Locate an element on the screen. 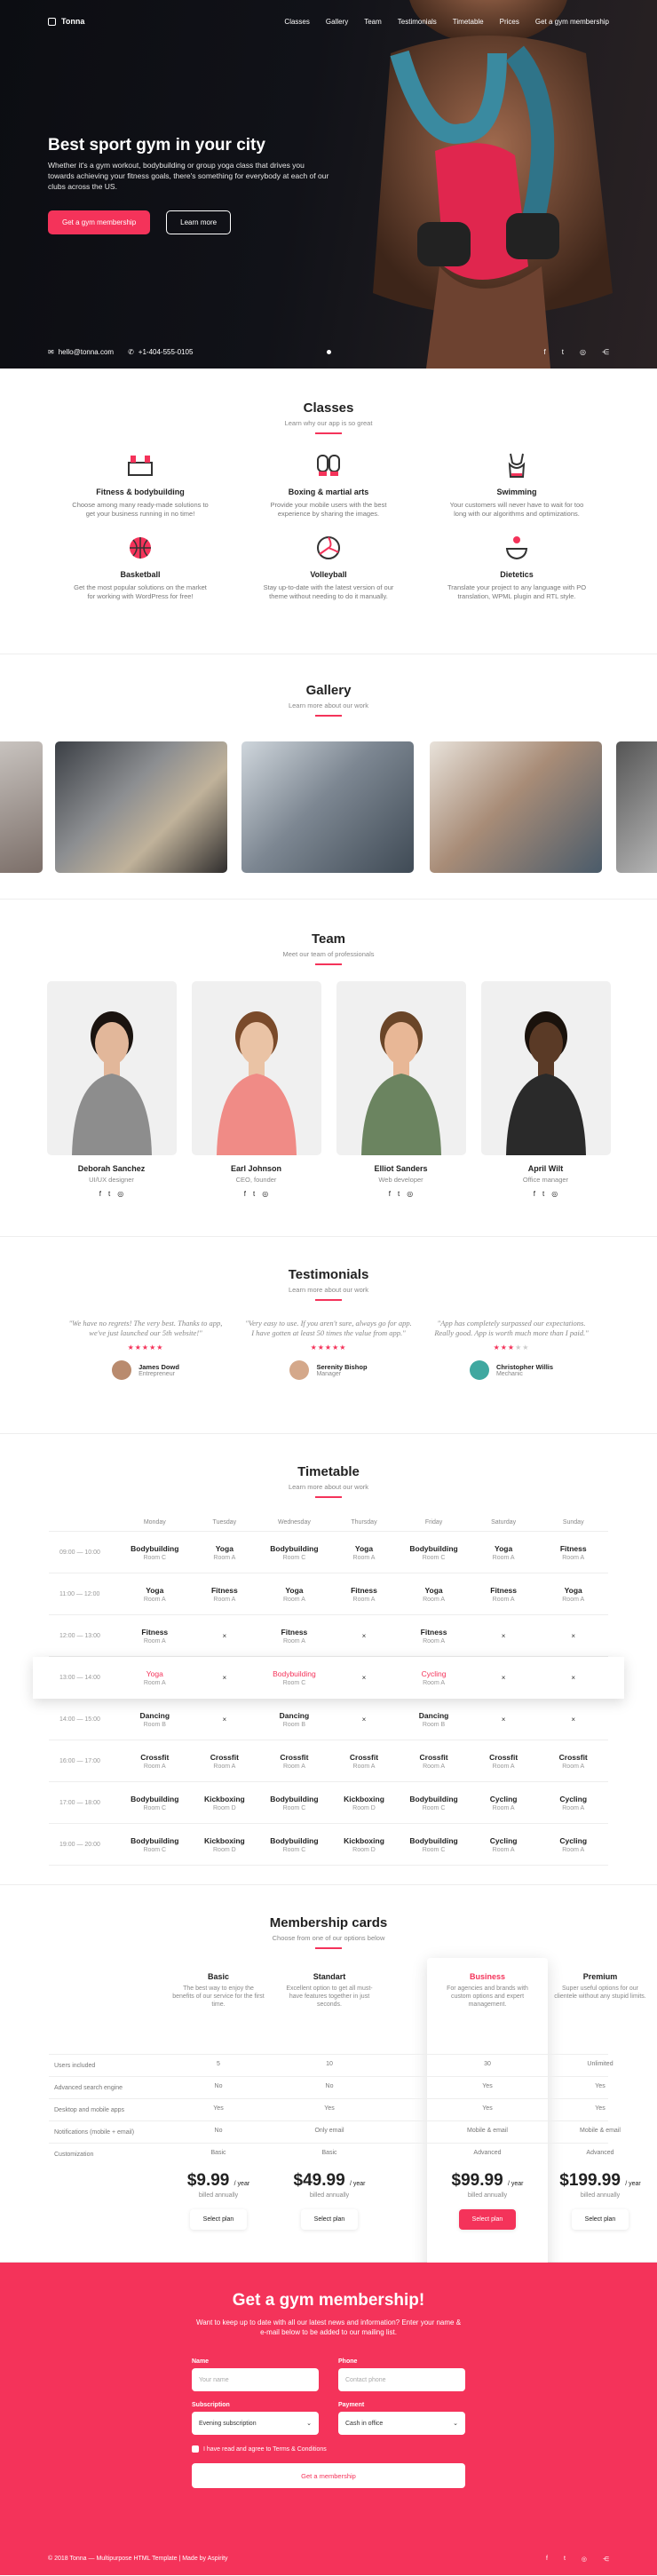 This screenshot has width=657, height=2576. nav-item-prices: Prices is located at coordinates (510, 22).